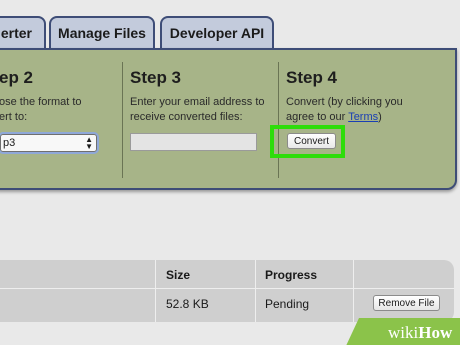  I want to click on format-select: p3 ▲ ▼, so click(49, 143).